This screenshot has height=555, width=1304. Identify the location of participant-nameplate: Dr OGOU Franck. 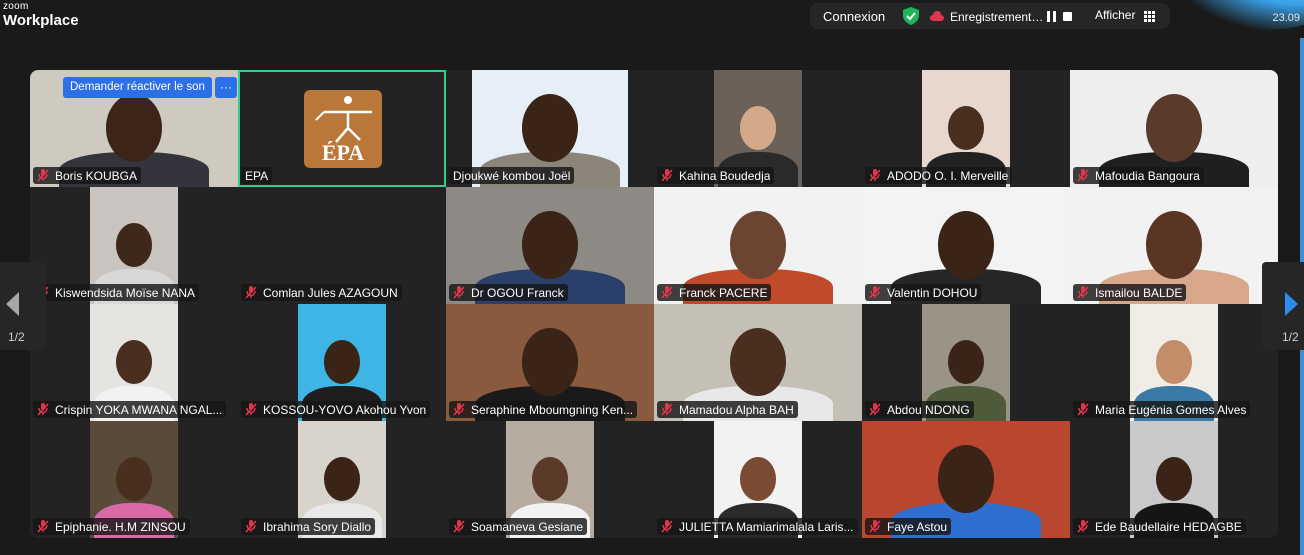
(508, 292).